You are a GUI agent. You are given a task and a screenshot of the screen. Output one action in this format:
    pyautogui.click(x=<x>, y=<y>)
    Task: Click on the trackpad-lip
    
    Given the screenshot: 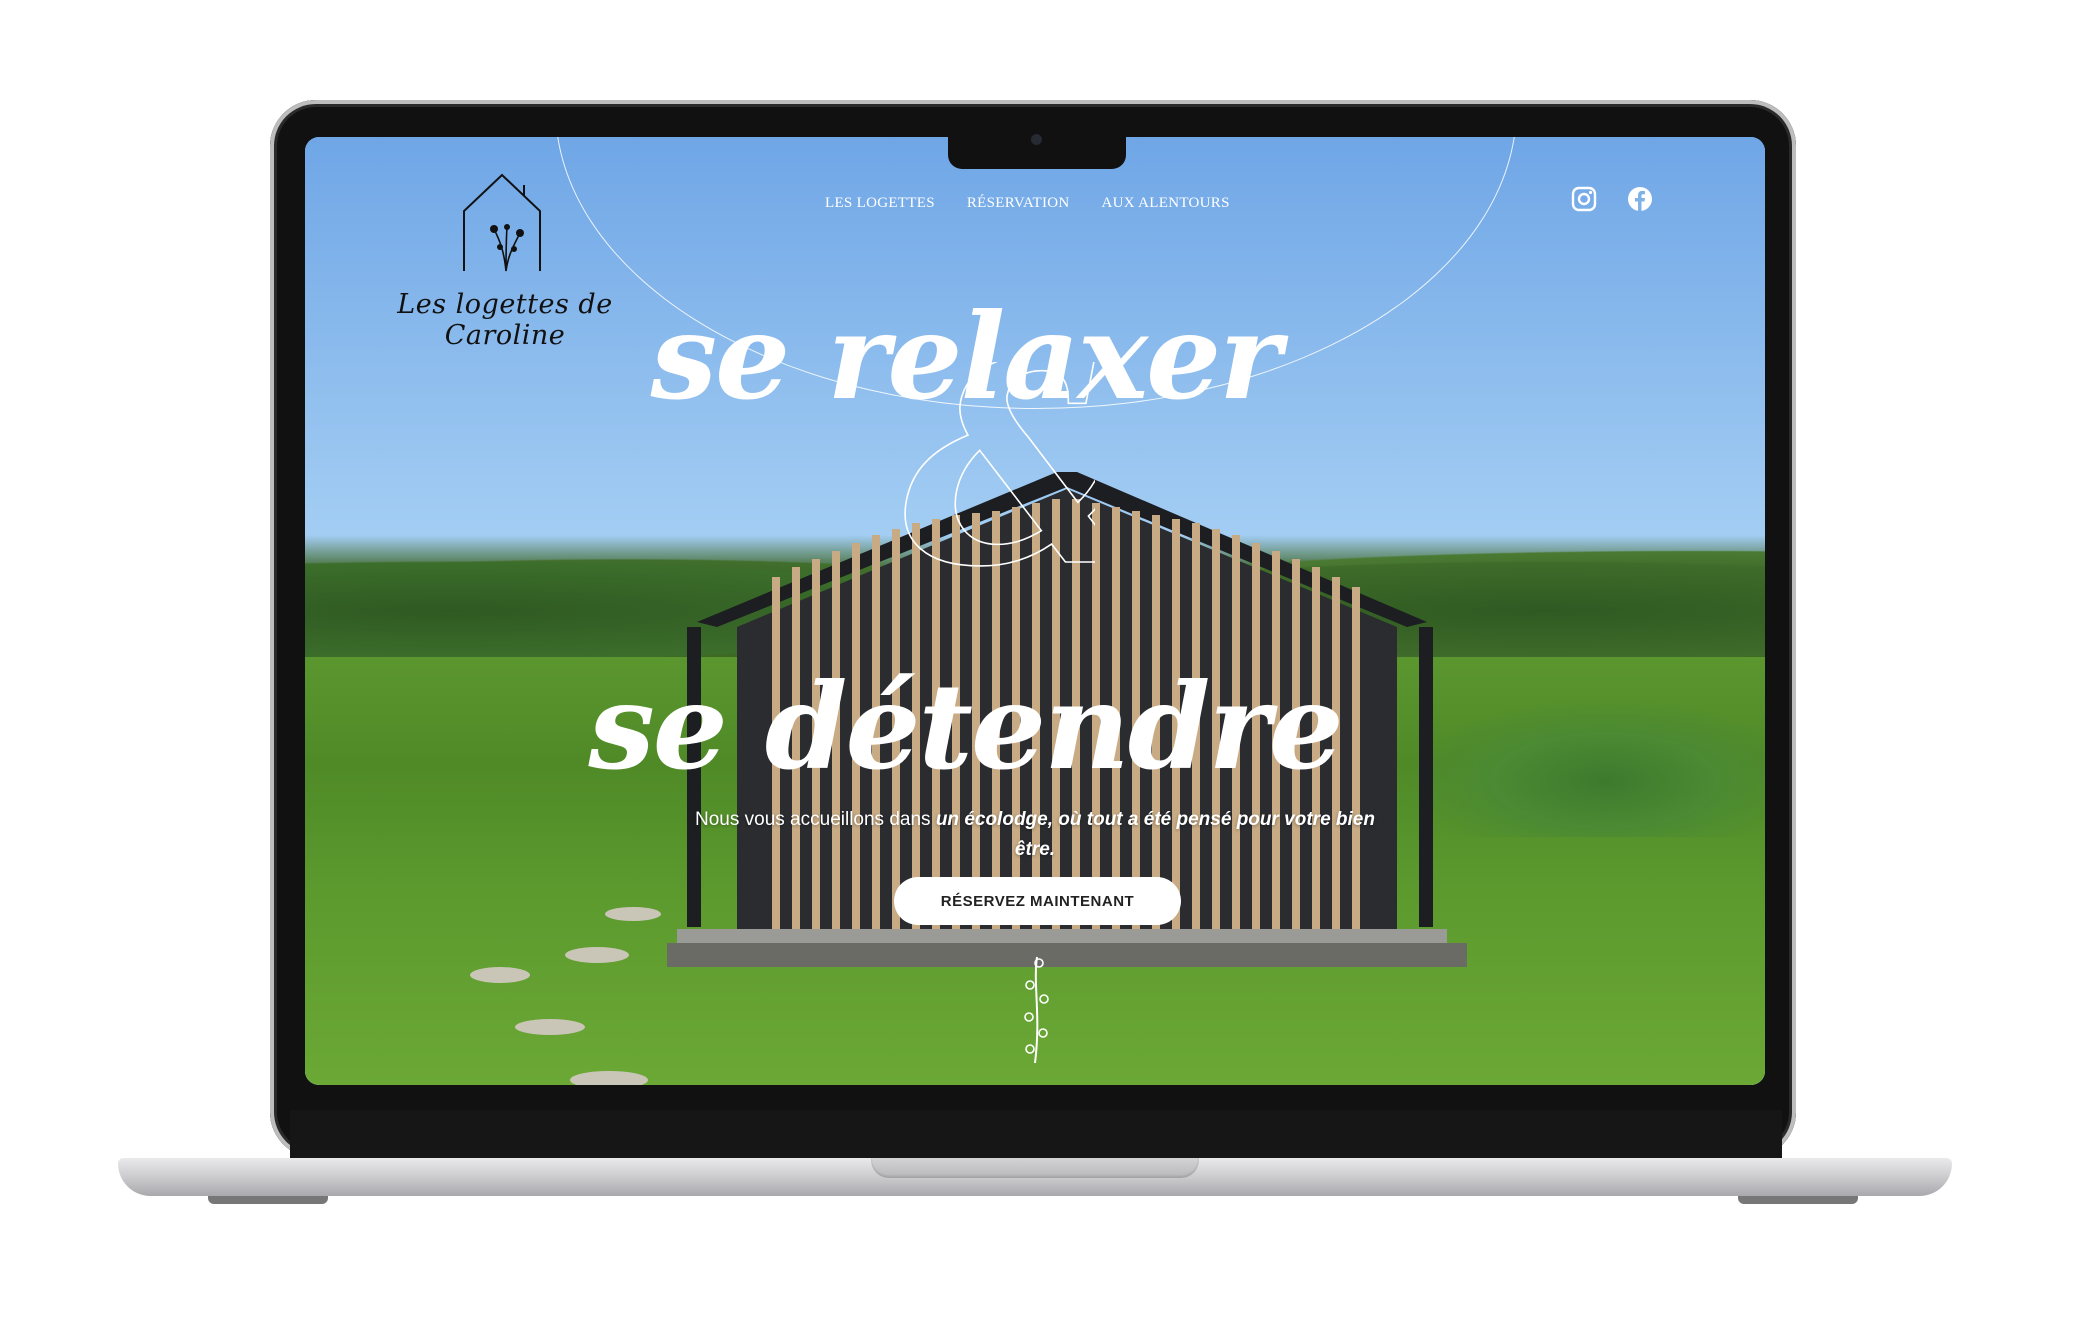 What is the action you would take?
    pyautogui.click(x=1035, y=1168)
    